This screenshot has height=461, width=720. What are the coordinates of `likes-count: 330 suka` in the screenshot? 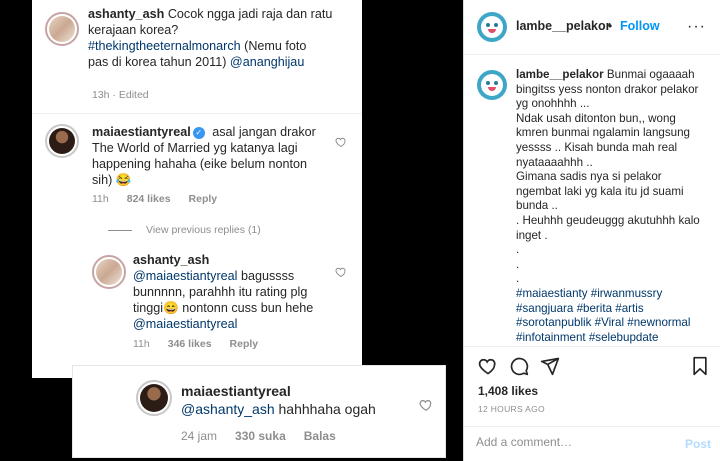 It's located at (260, 436).